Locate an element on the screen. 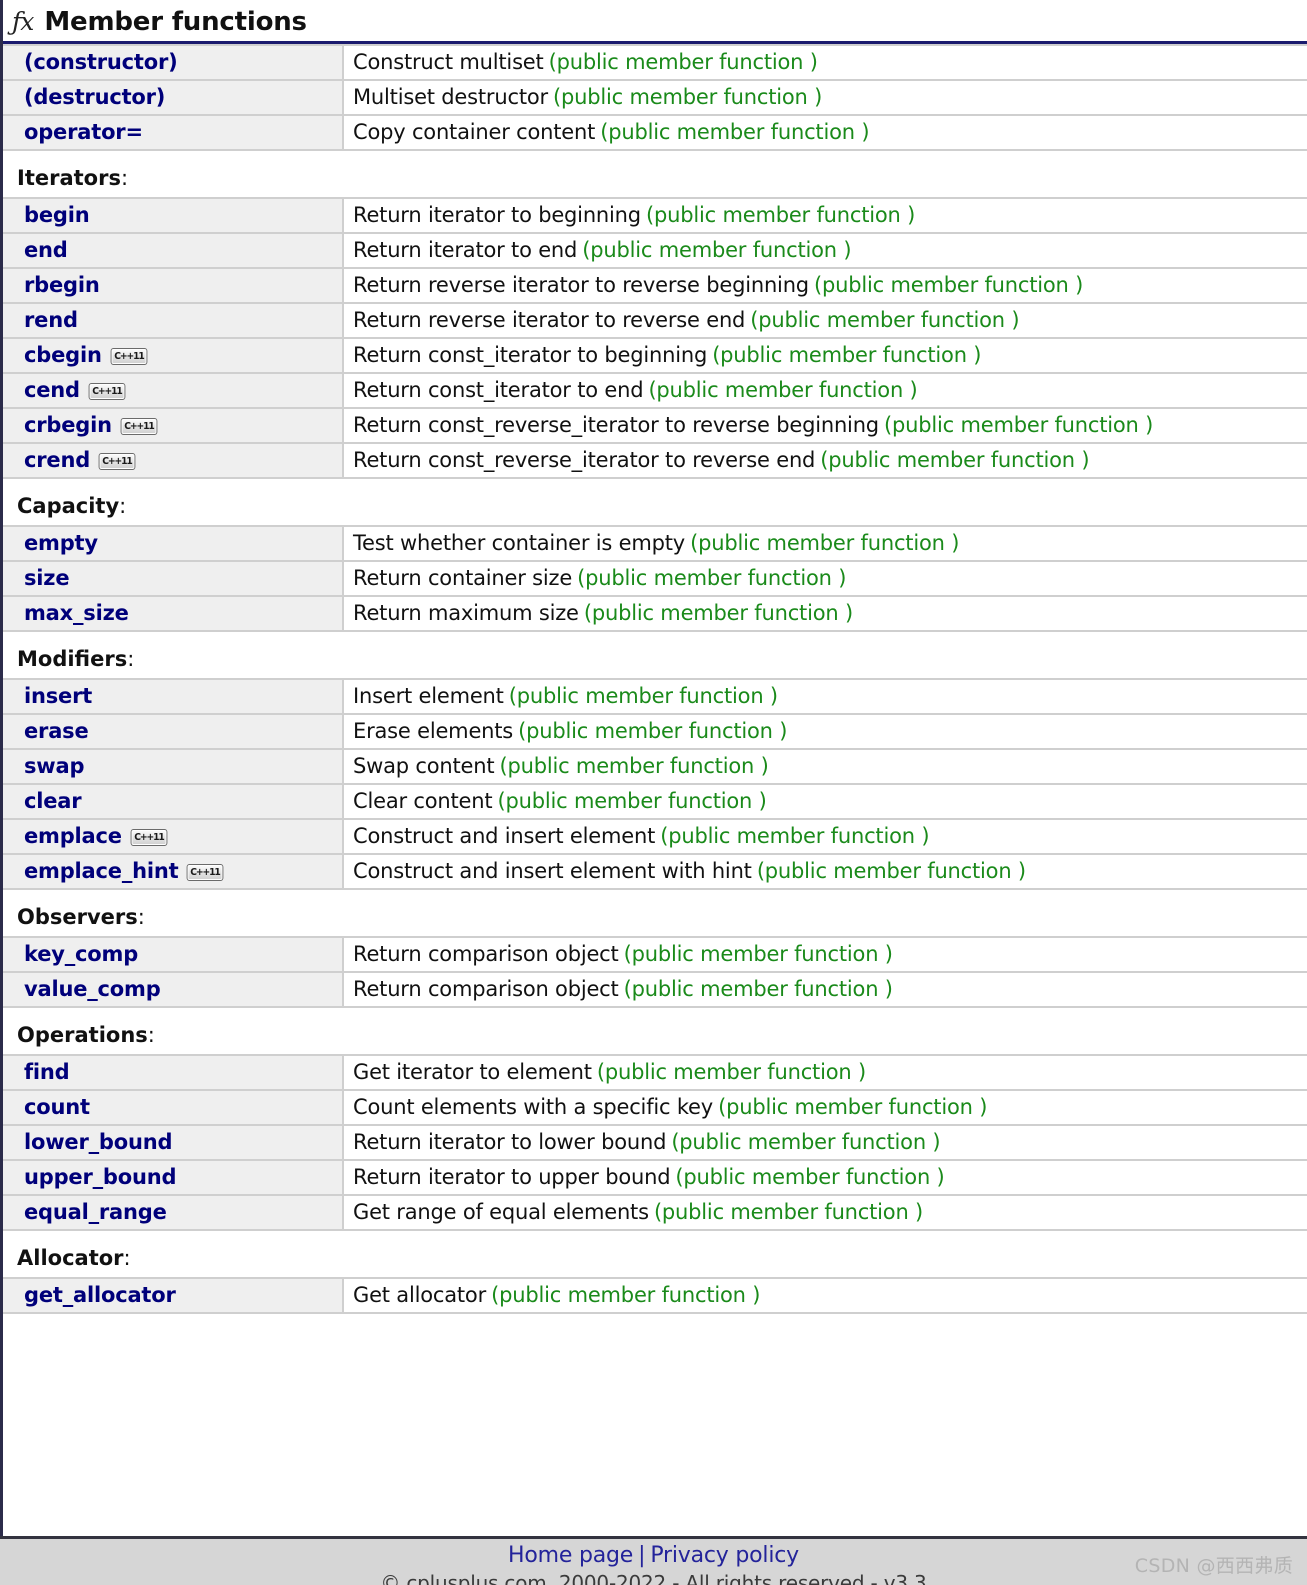 Image resolution: width=1307 pixels, height=1585 pixels. function-link: begin is located at coordinates (57, 215).